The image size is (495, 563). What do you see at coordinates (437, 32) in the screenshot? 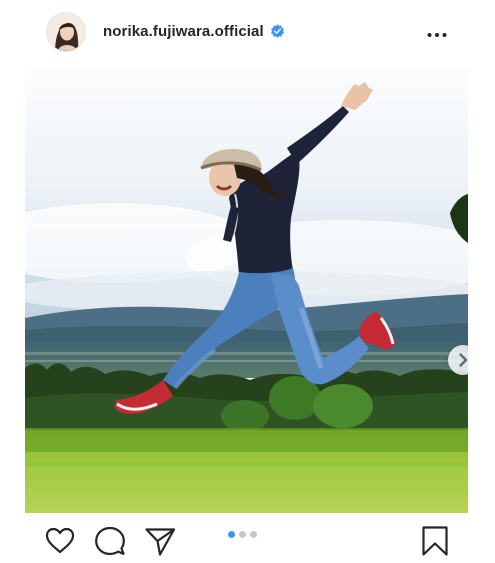
I see `more-options-icon` at bounding box center [437, 32].